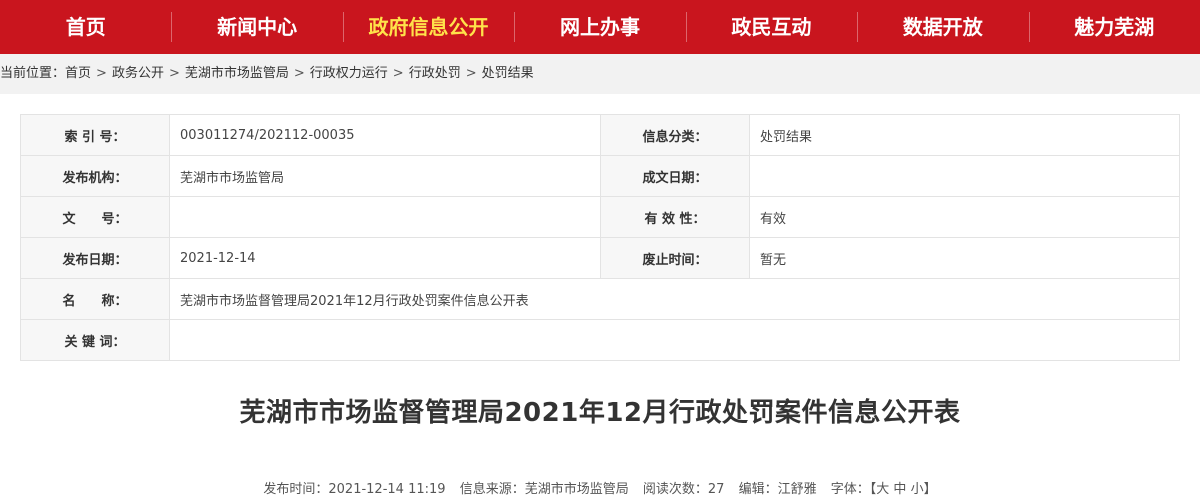  Describe the element at coordinates (797, 489) in the screenshot. I see `editor-value: 江舒雅` at that location.